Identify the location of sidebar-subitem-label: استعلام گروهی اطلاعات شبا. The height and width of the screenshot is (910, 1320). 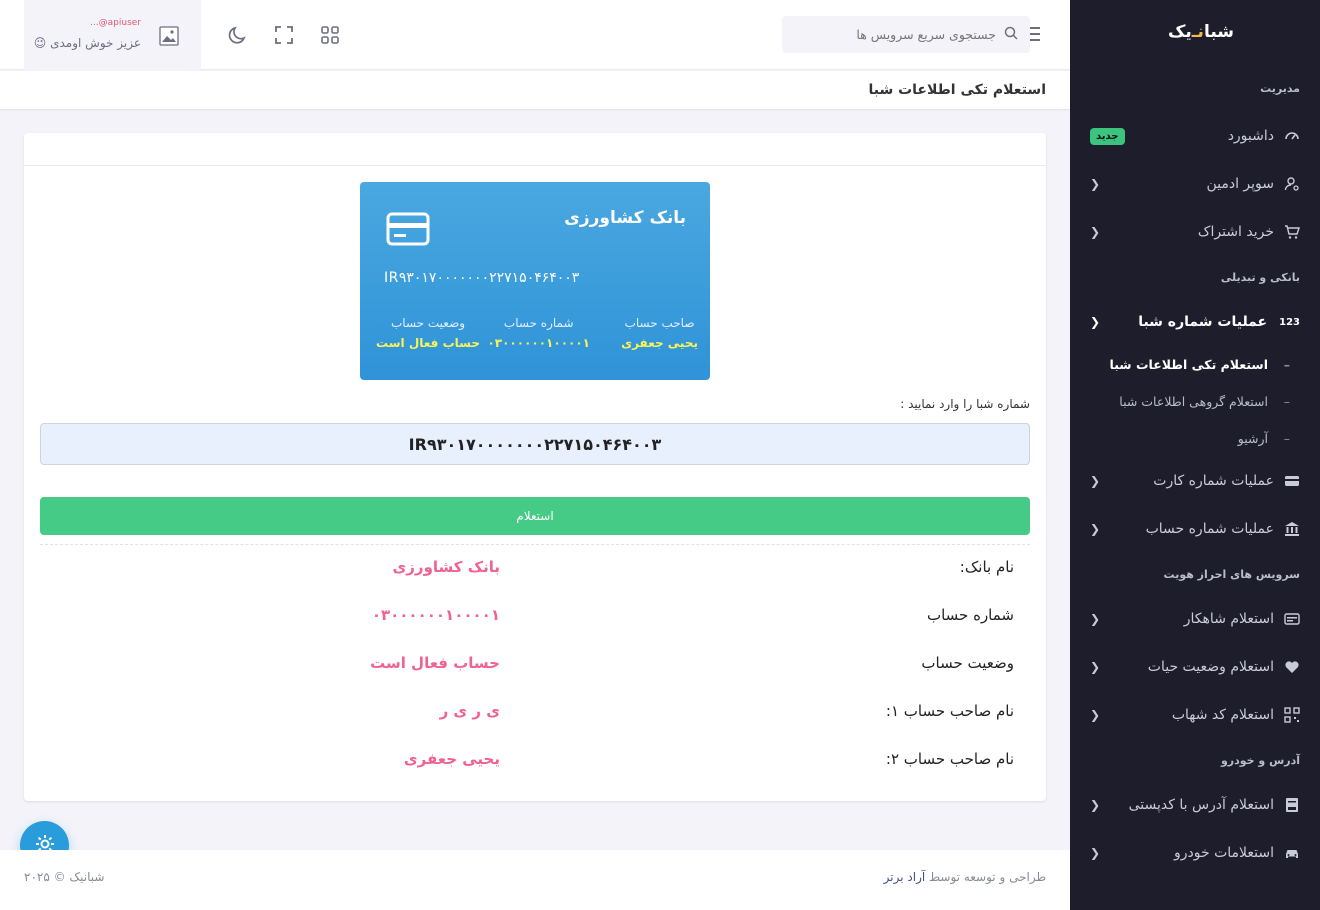
(1193, 401).